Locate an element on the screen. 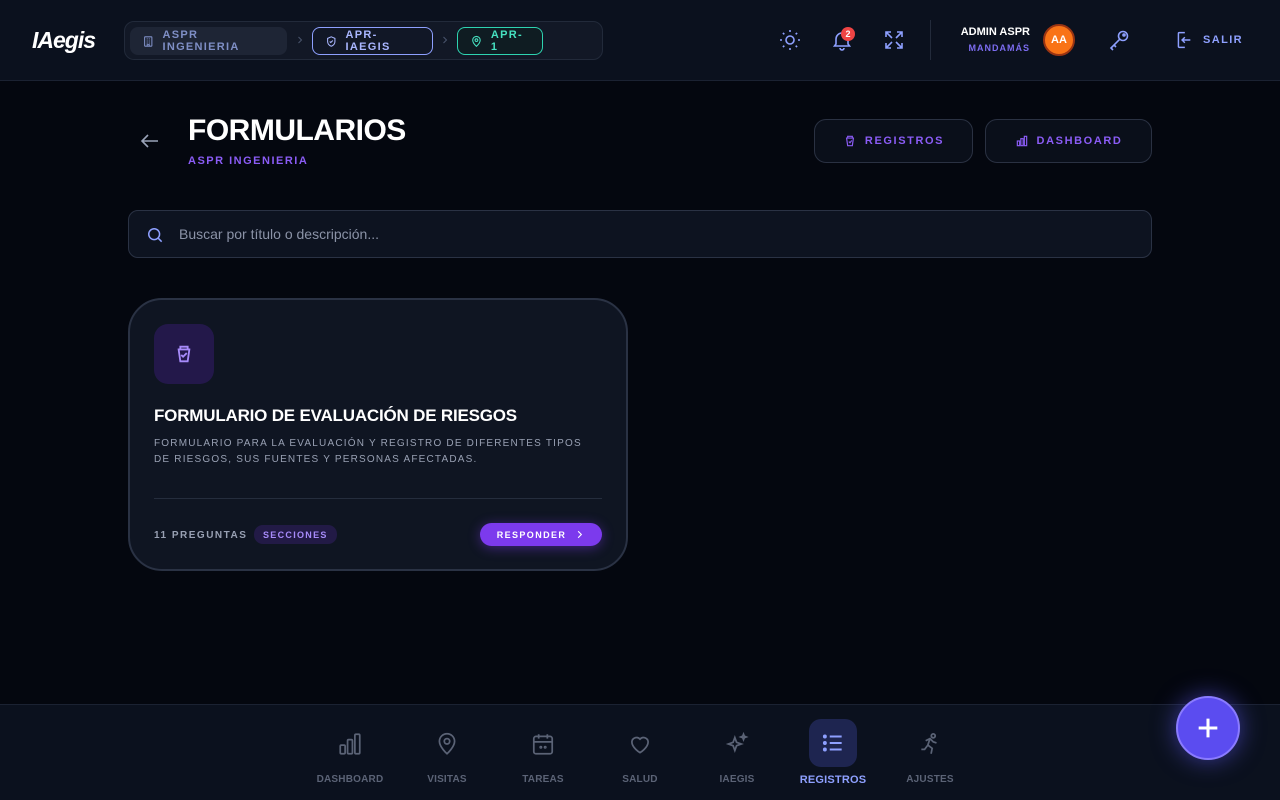 The image size is (1280, 800). theme-toggle-button is located at coordinates (790, 40).